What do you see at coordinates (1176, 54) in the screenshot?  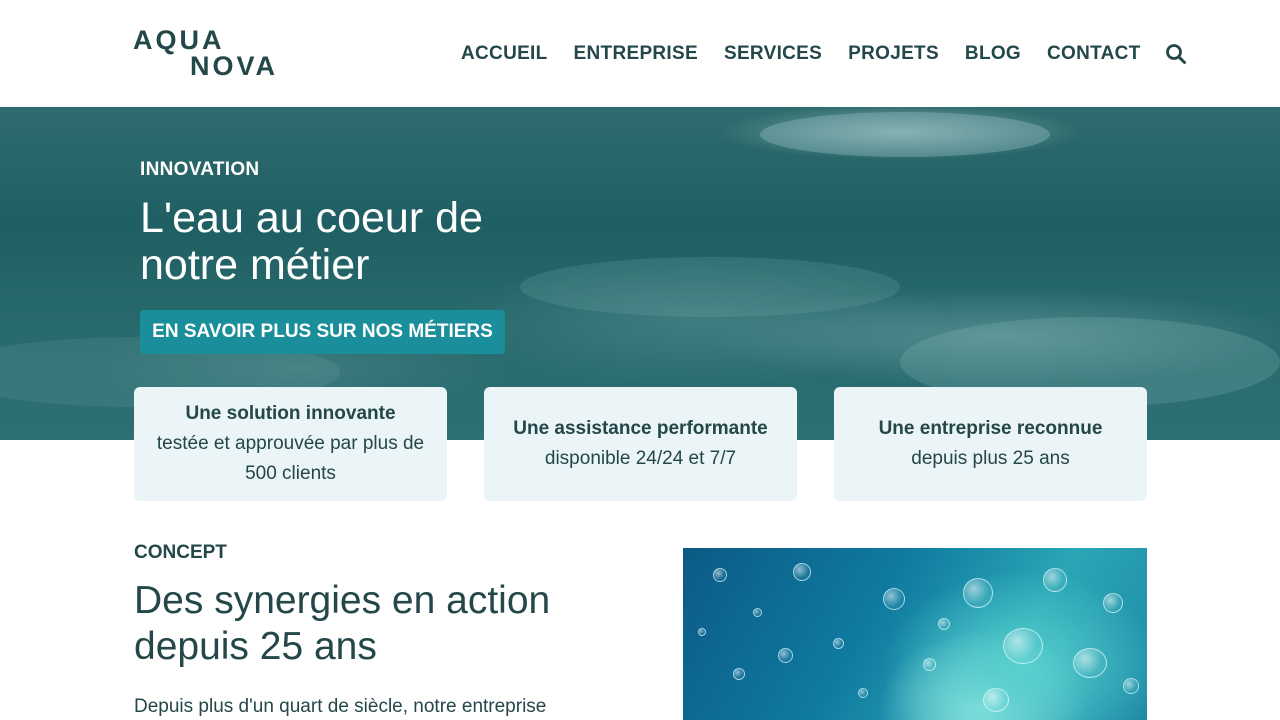 I see `search-icon` at bounding box center [1176, 54].